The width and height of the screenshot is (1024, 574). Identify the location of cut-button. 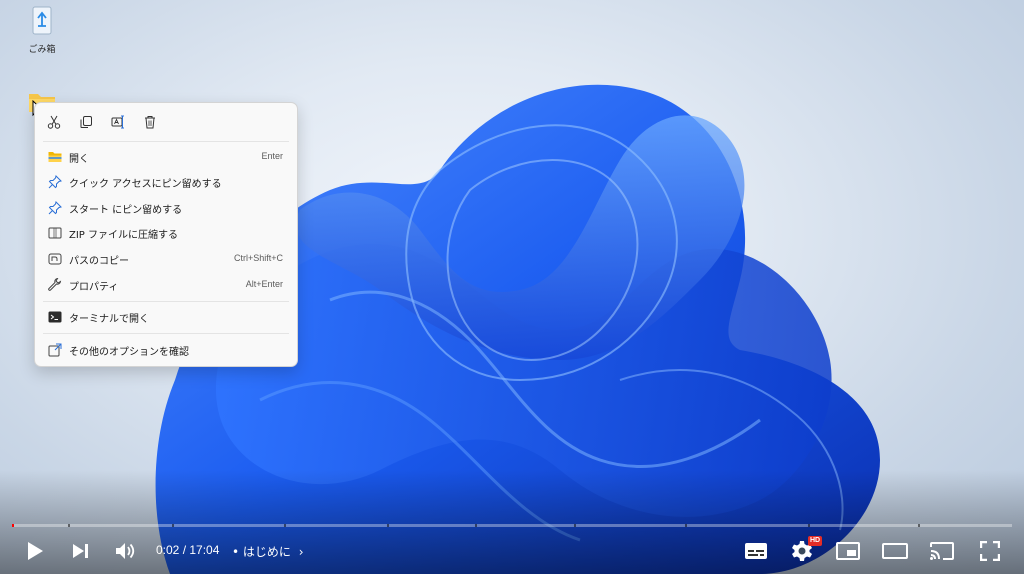
(54, 122).